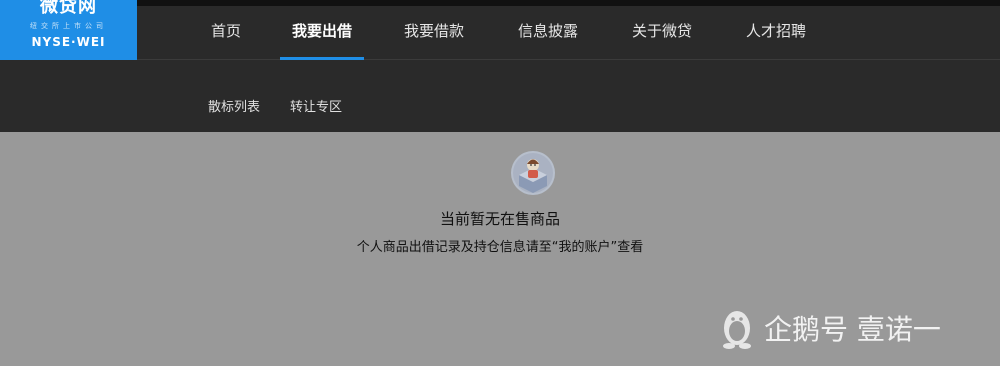  I want to click on watermark-text: 企鹅号 壹诺一, so click(852, 329).